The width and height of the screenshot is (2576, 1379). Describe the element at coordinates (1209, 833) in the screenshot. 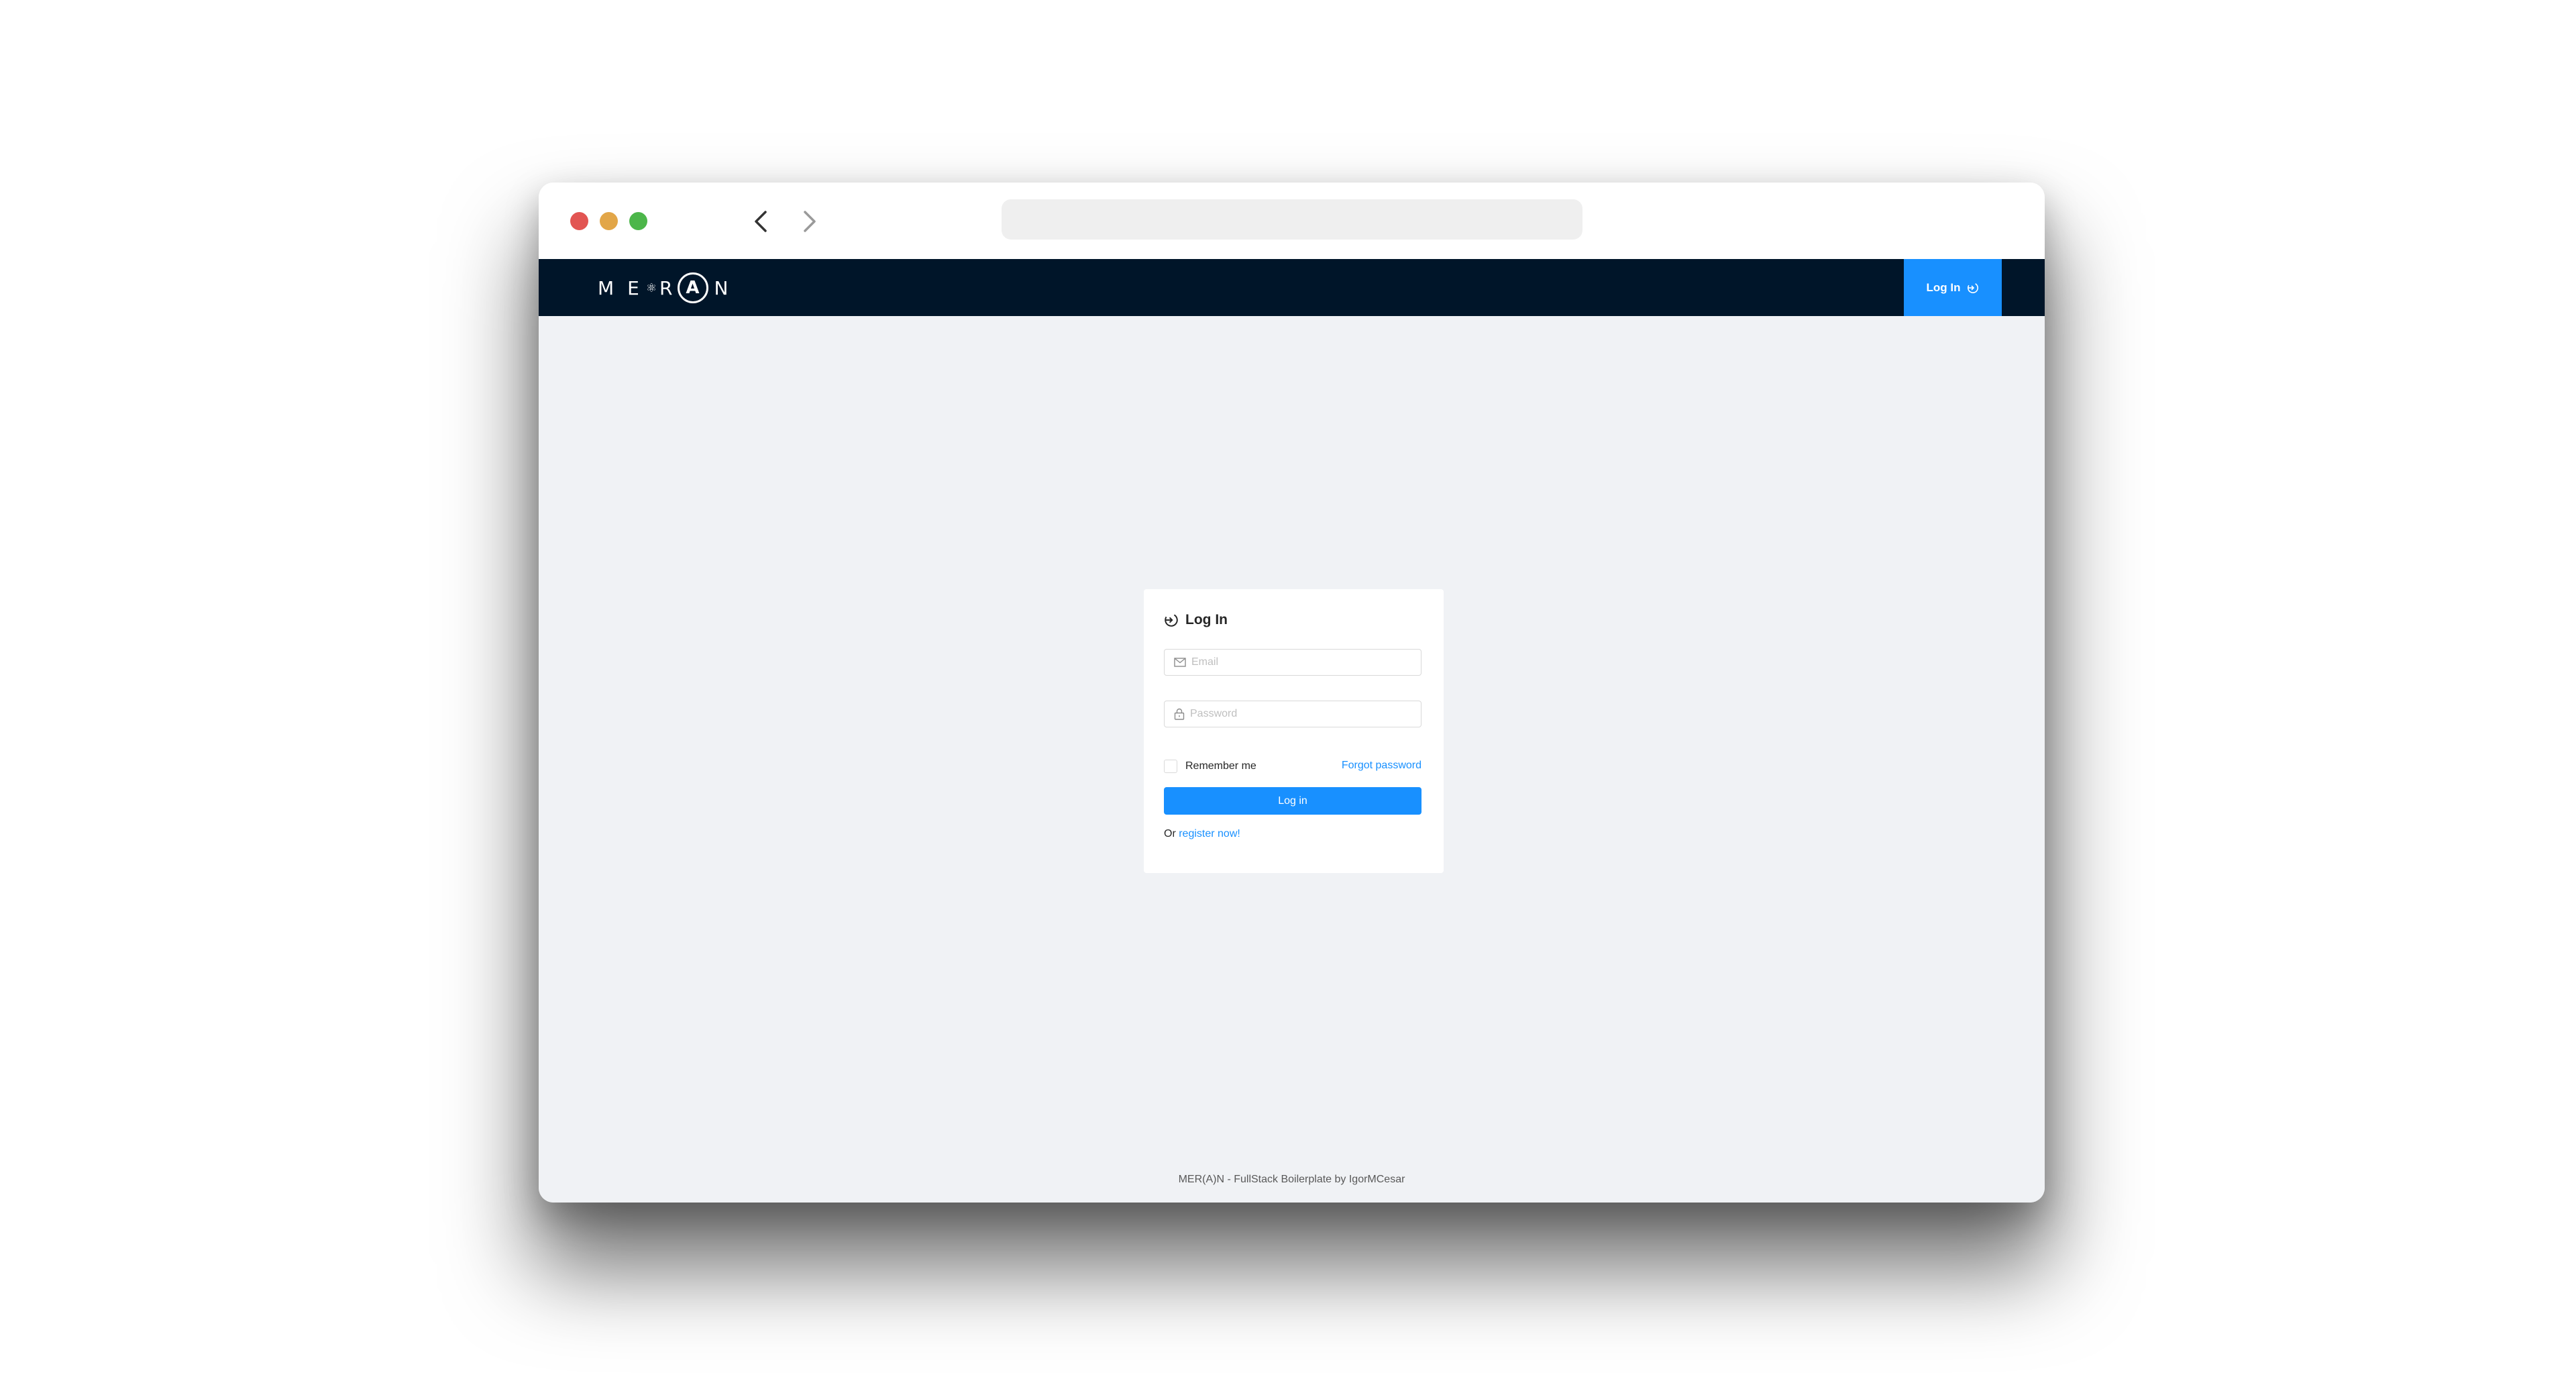

I see `register-now-link: register now!` at that location.